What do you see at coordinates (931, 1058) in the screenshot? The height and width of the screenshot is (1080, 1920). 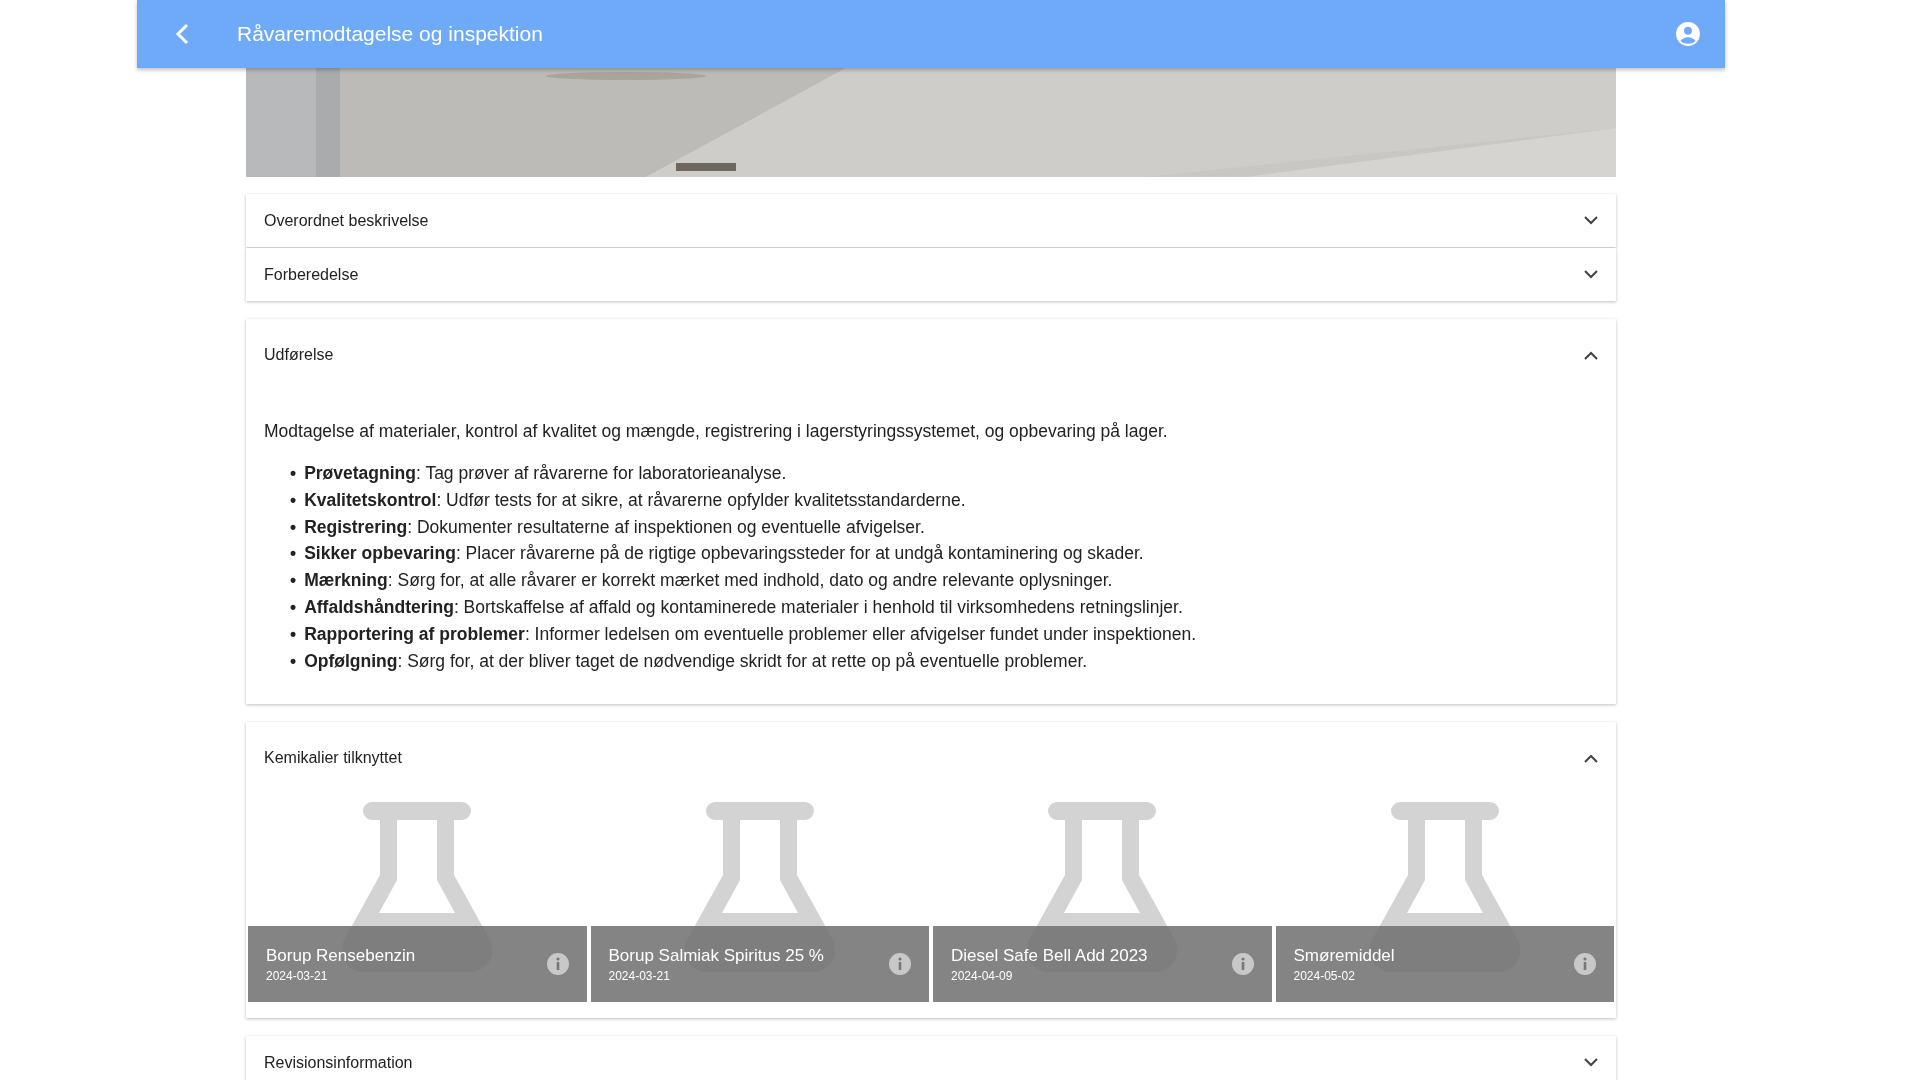 I see `accordion-header: Revisionsinformation` at bounding box center [931, 1058].